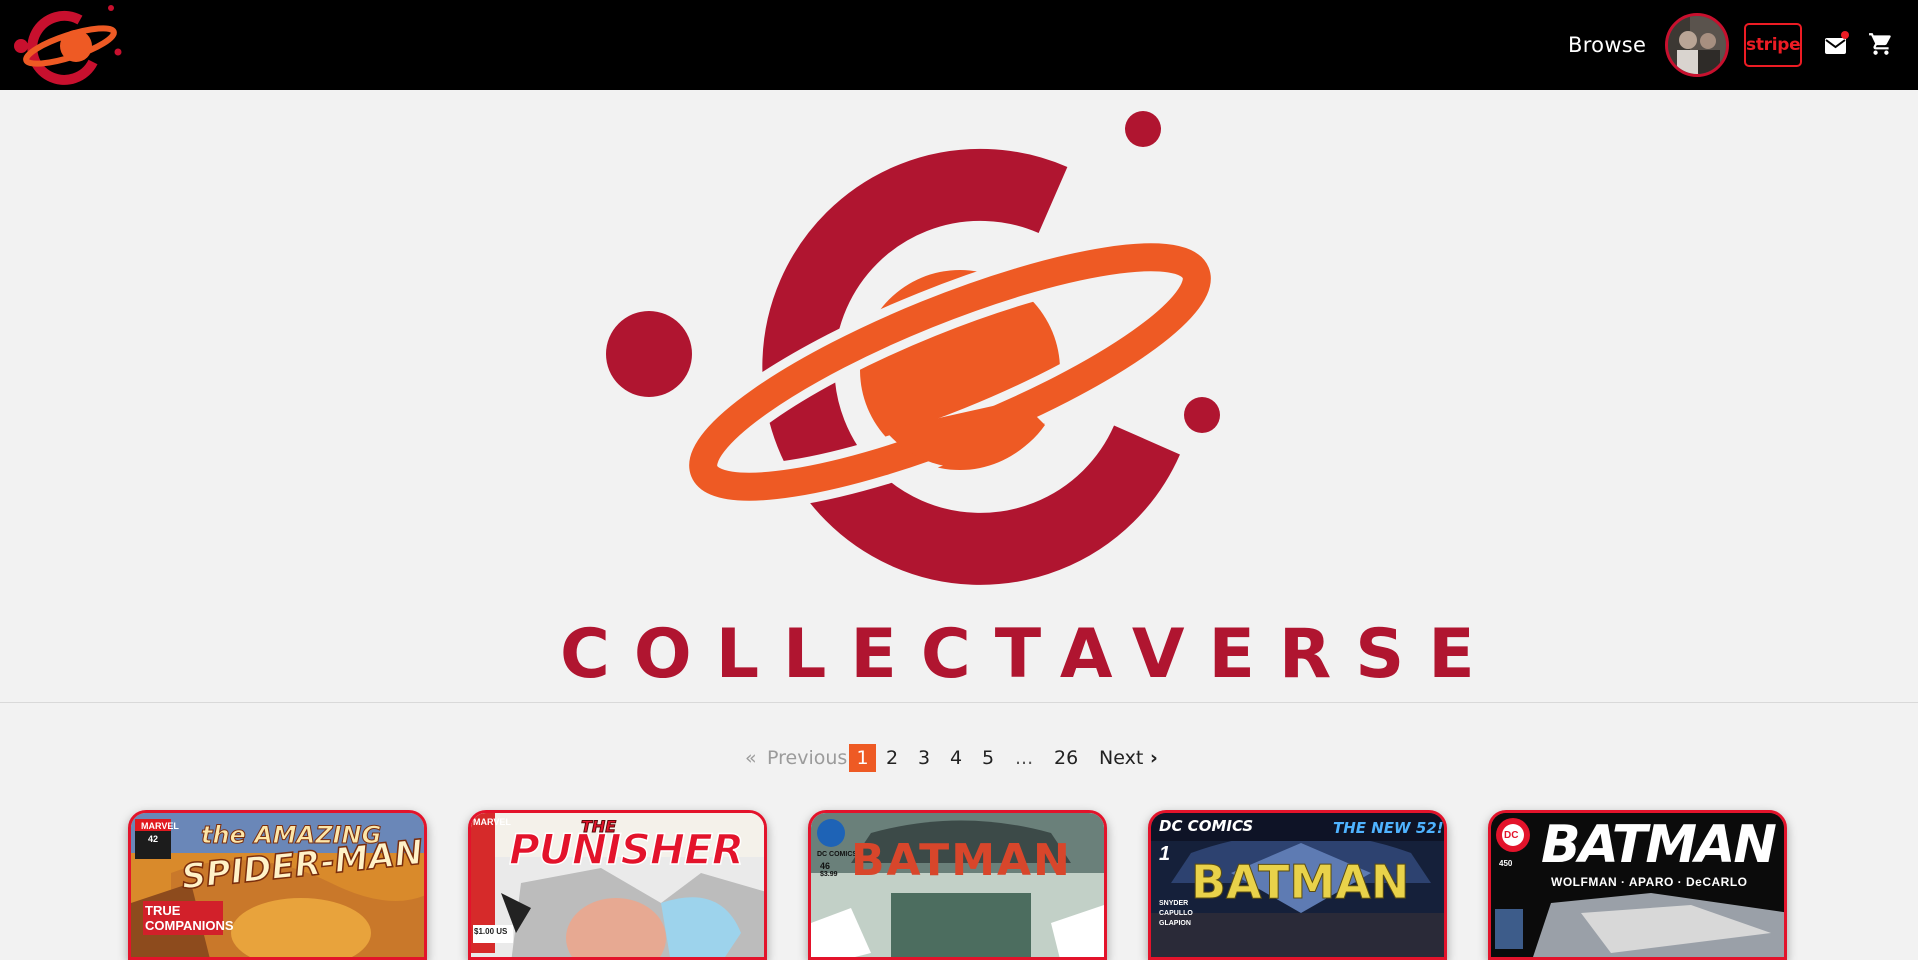  I want to click on comic-publisher: DC, so click(1511, 835).